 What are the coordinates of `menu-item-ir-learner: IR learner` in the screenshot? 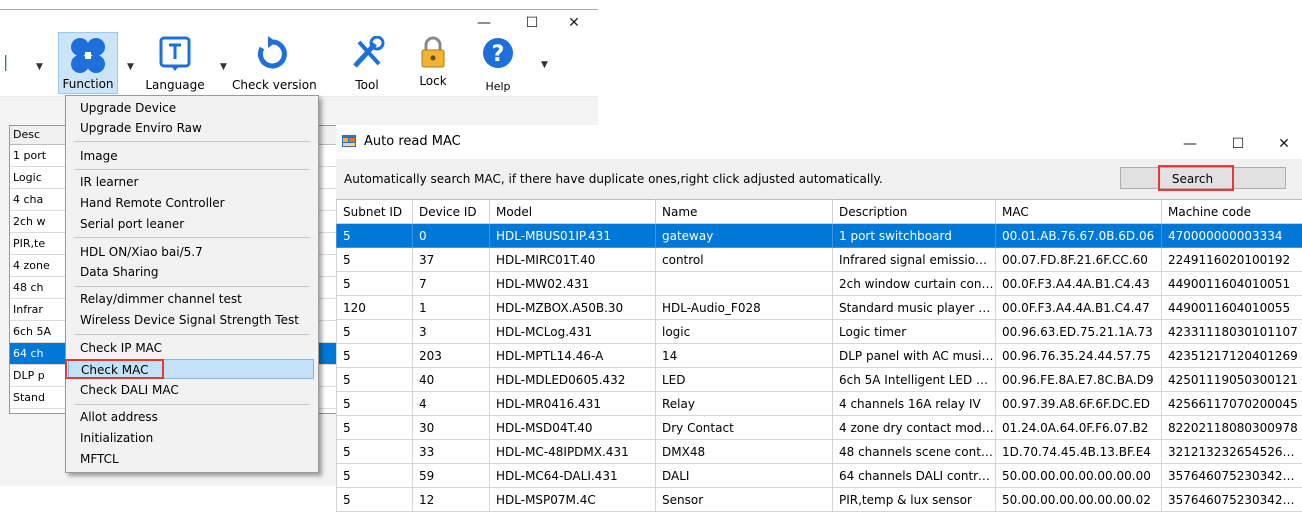 It's located at (191, 182).